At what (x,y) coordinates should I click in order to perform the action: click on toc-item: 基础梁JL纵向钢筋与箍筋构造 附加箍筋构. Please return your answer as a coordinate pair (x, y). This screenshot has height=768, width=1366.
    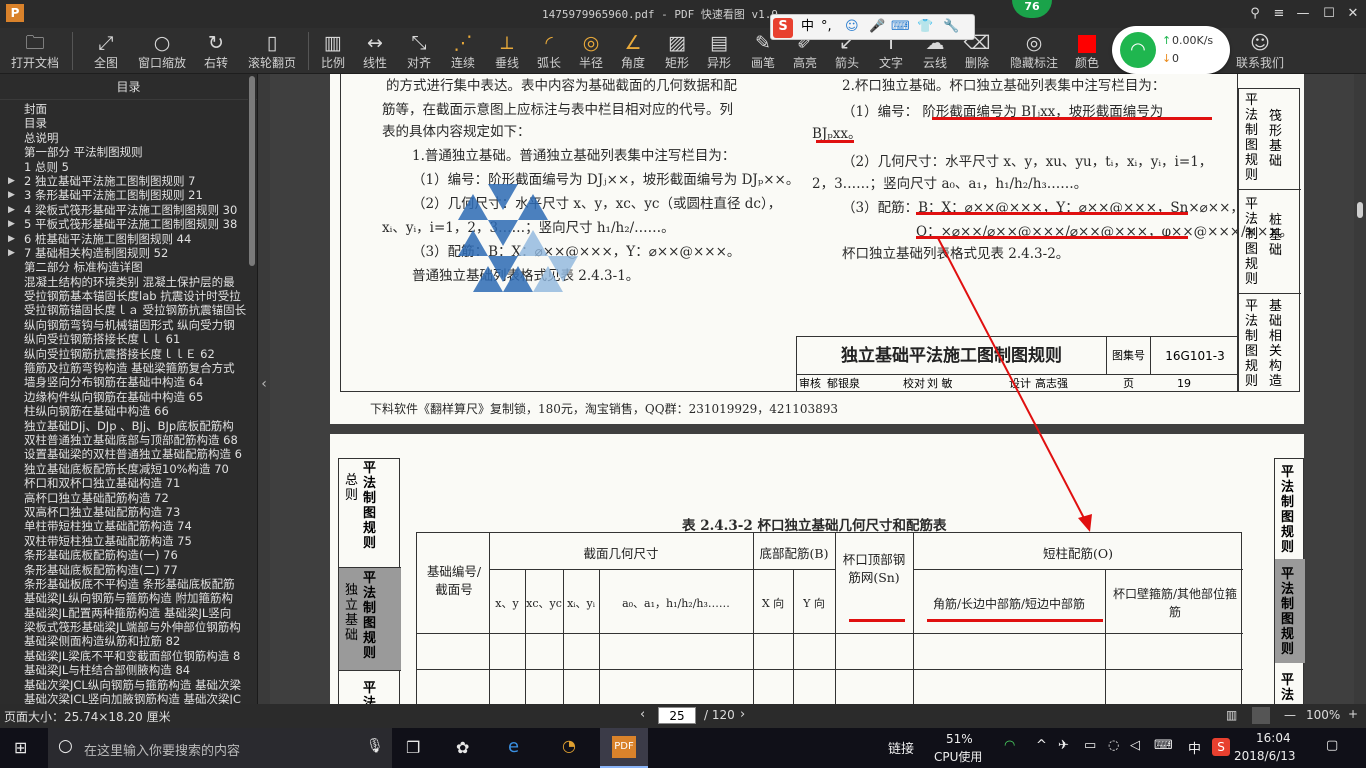
    Looking at the image, I should click on (124, 598).